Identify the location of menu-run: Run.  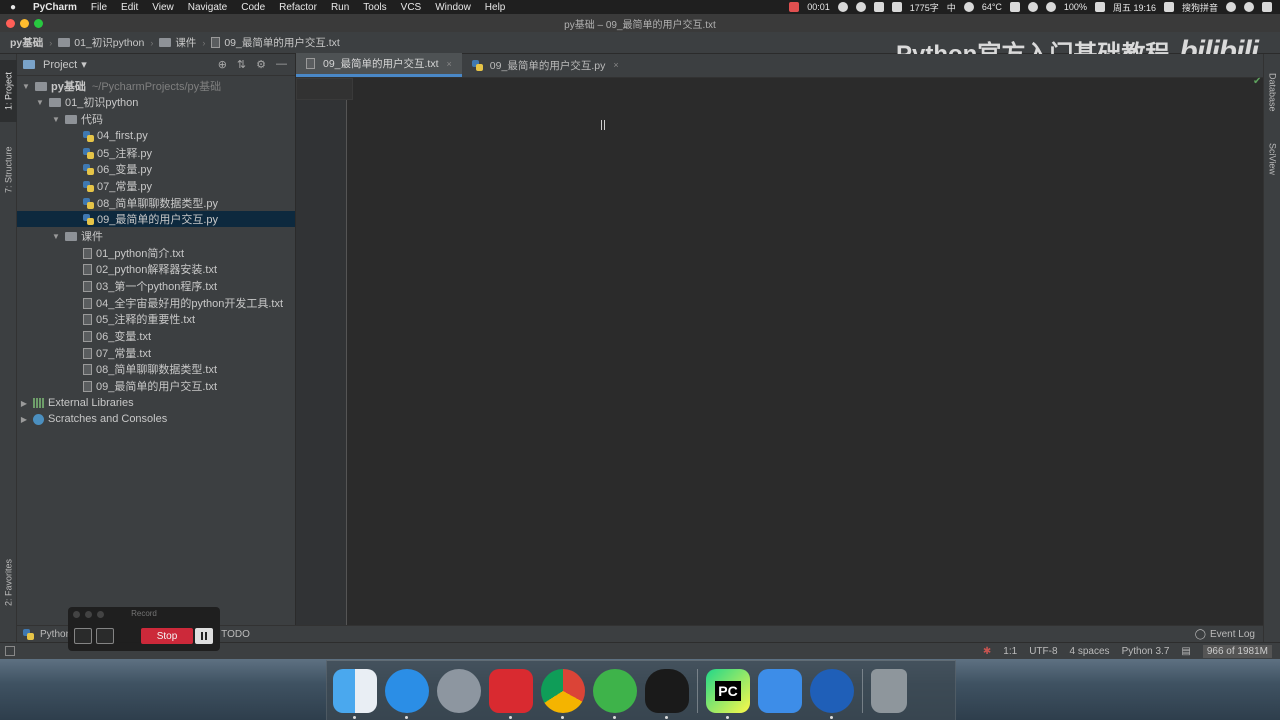
(340, 7).